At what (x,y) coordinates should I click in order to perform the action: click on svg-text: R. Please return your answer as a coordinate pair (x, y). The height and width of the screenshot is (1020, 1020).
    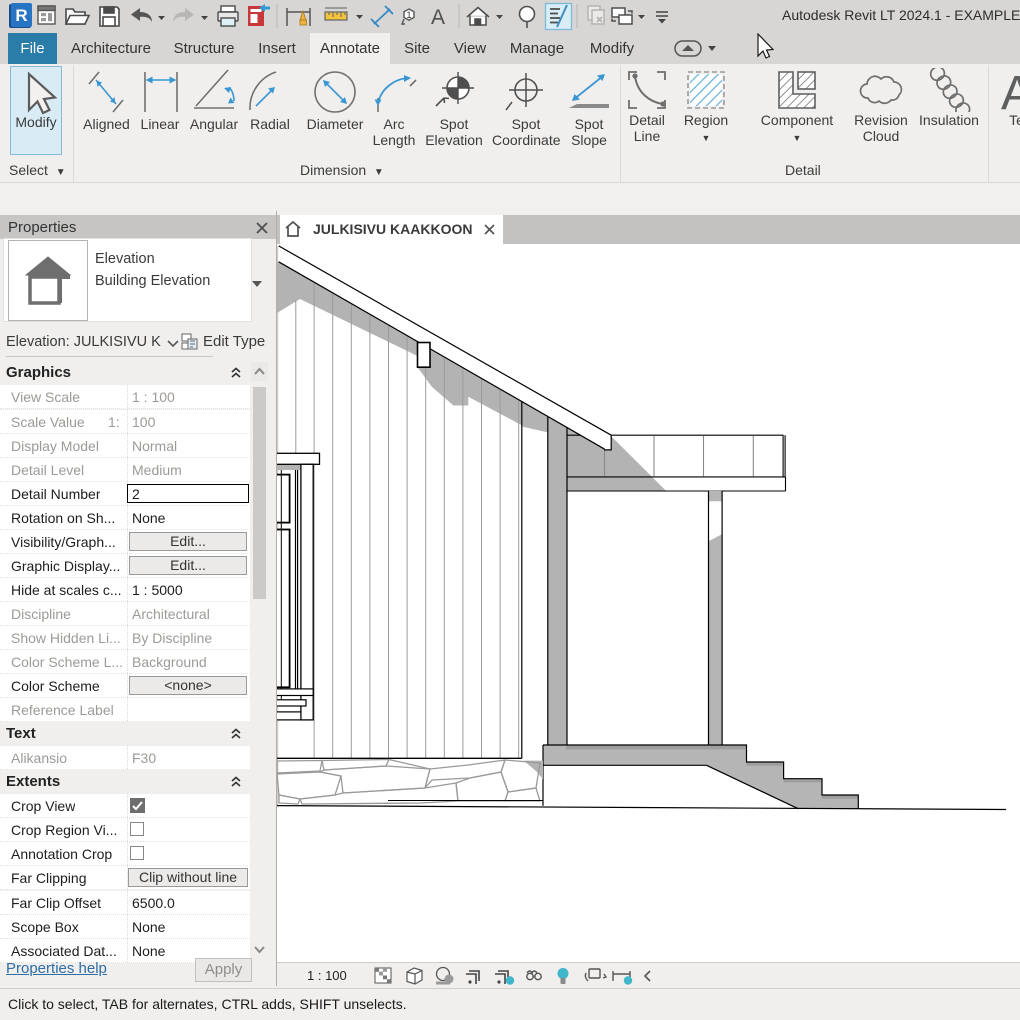
    Looking at the image, I should click on (21, 15).